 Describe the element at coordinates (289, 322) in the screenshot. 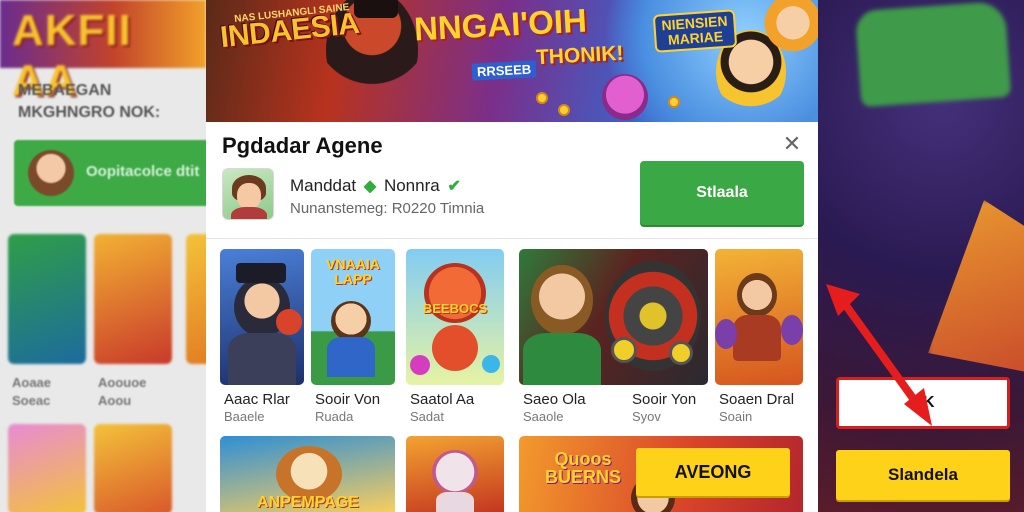

I see `game-glove` at that location.